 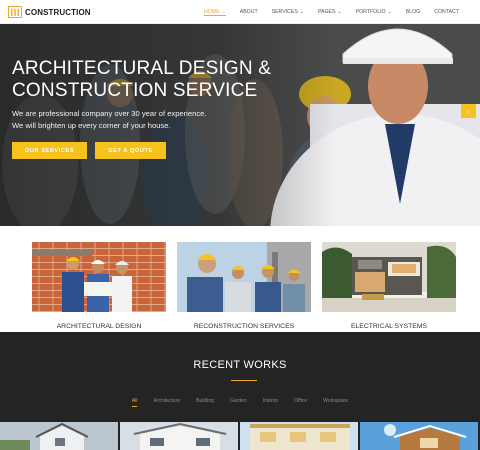 I want to click on get-quote-button: GET A QOUTE, so click(x=130, y=150).